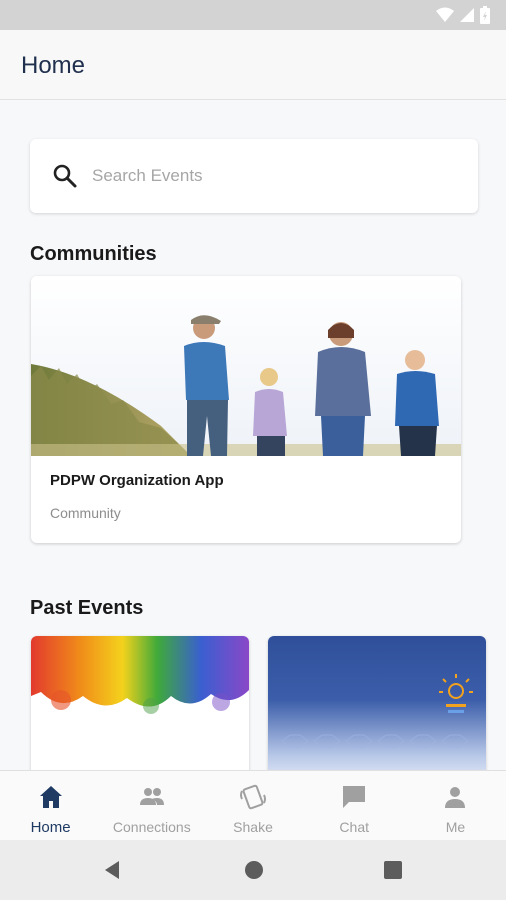 The height and width of the screenshot is (900, 506). I want to click on nav-shake: Shake, so click(252, 805).